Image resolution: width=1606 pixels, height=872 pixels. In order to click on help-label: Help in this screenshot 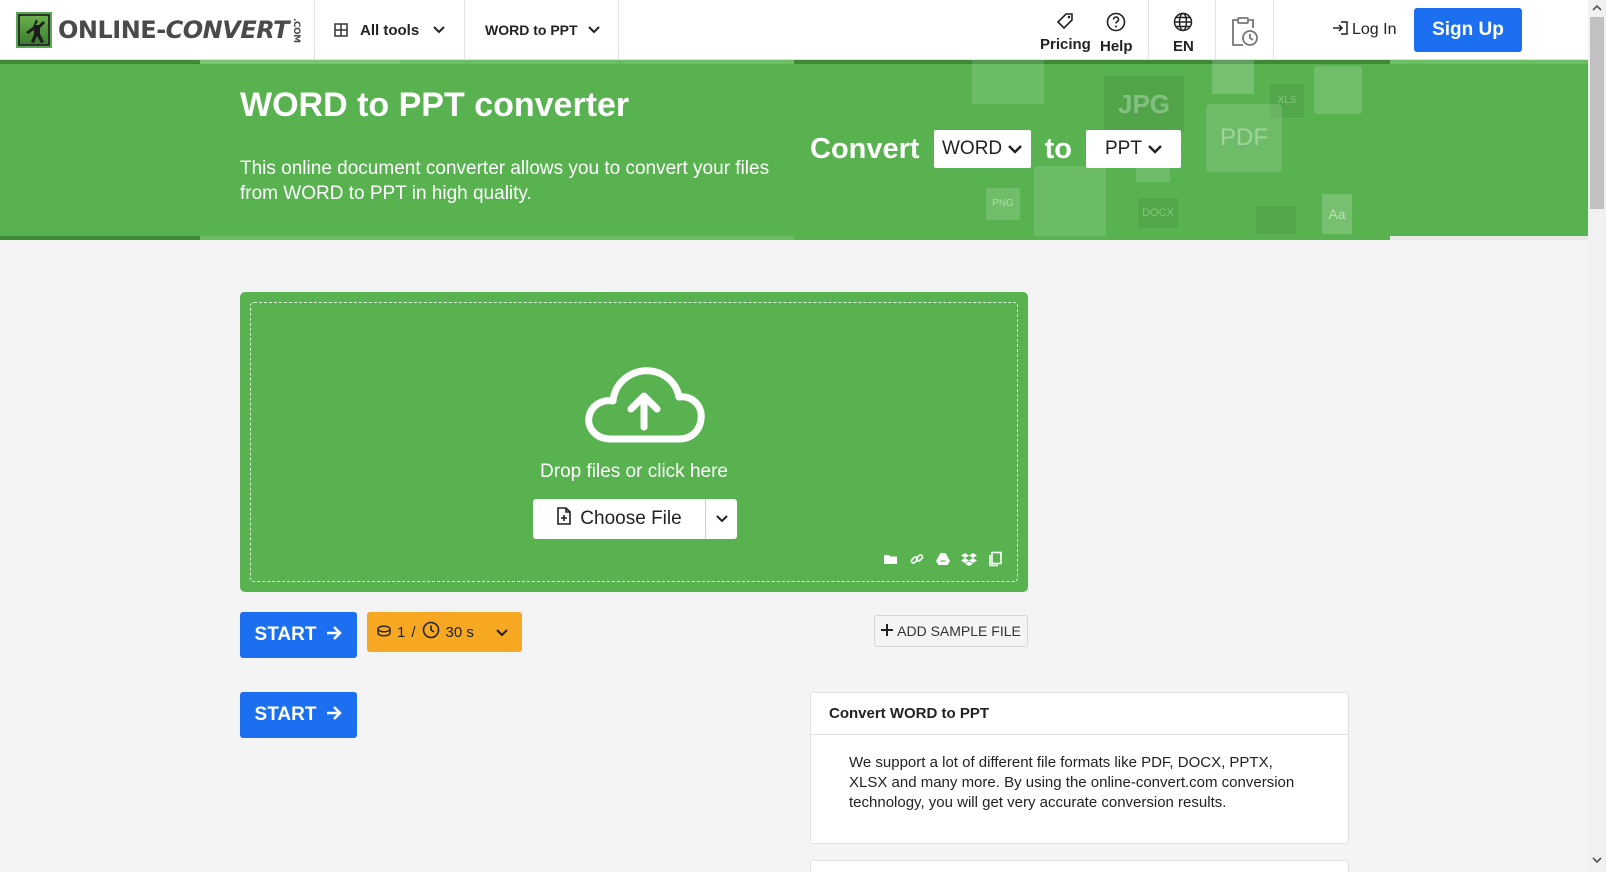, I will do `click(1116, 46)`.